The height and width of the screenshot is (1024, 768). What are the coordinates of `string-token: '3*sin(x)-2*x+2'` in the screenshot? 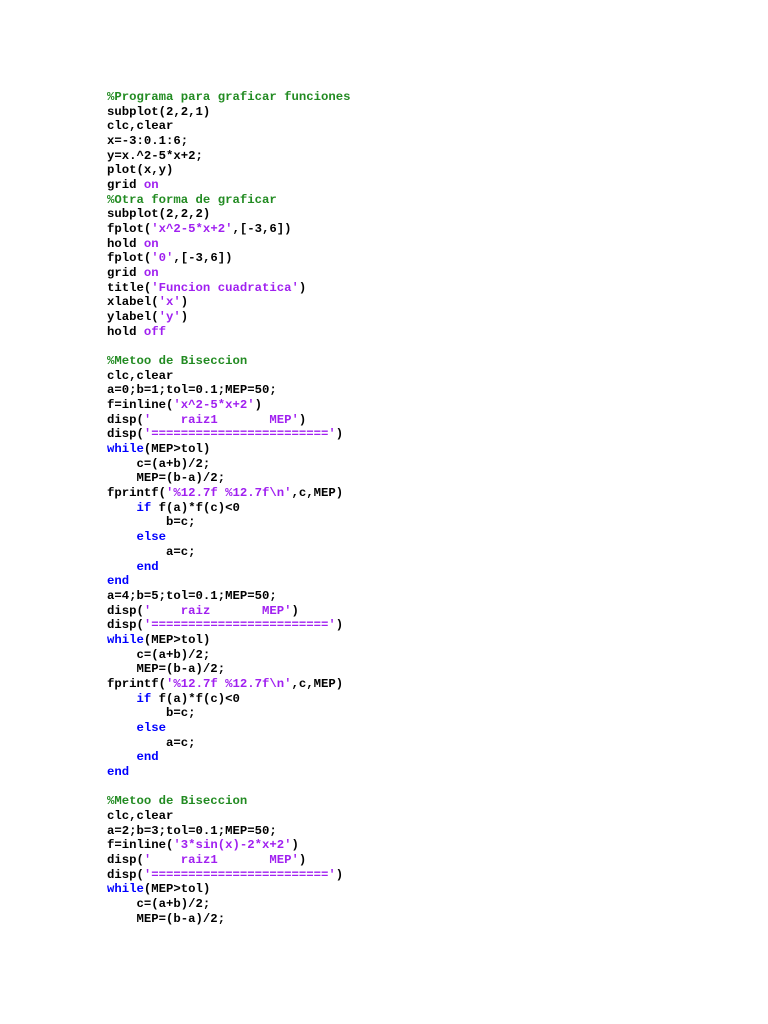 It's located at (232, 845).